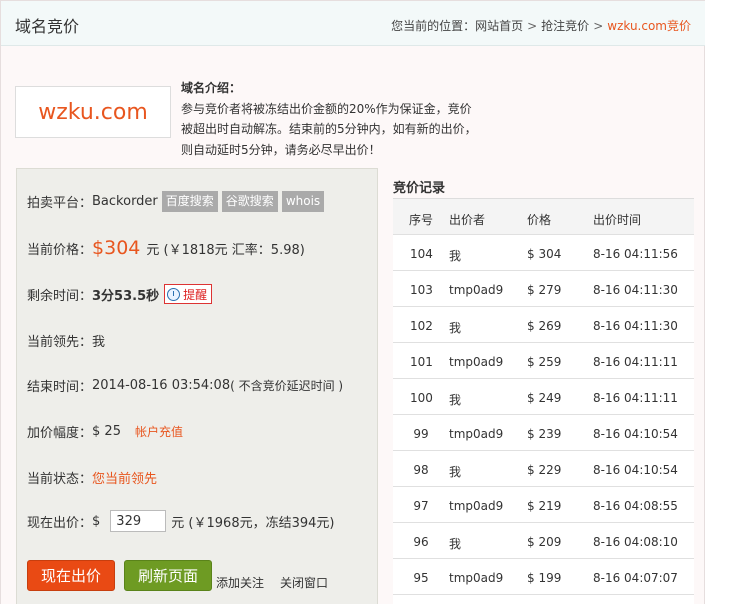 The width and height of the screenshot is (749, 604). What do you see at coordinates (635, 542) in the screenshot?
I see `bid-time: 8-16 04:08:10` at bounding box center [635, 542].